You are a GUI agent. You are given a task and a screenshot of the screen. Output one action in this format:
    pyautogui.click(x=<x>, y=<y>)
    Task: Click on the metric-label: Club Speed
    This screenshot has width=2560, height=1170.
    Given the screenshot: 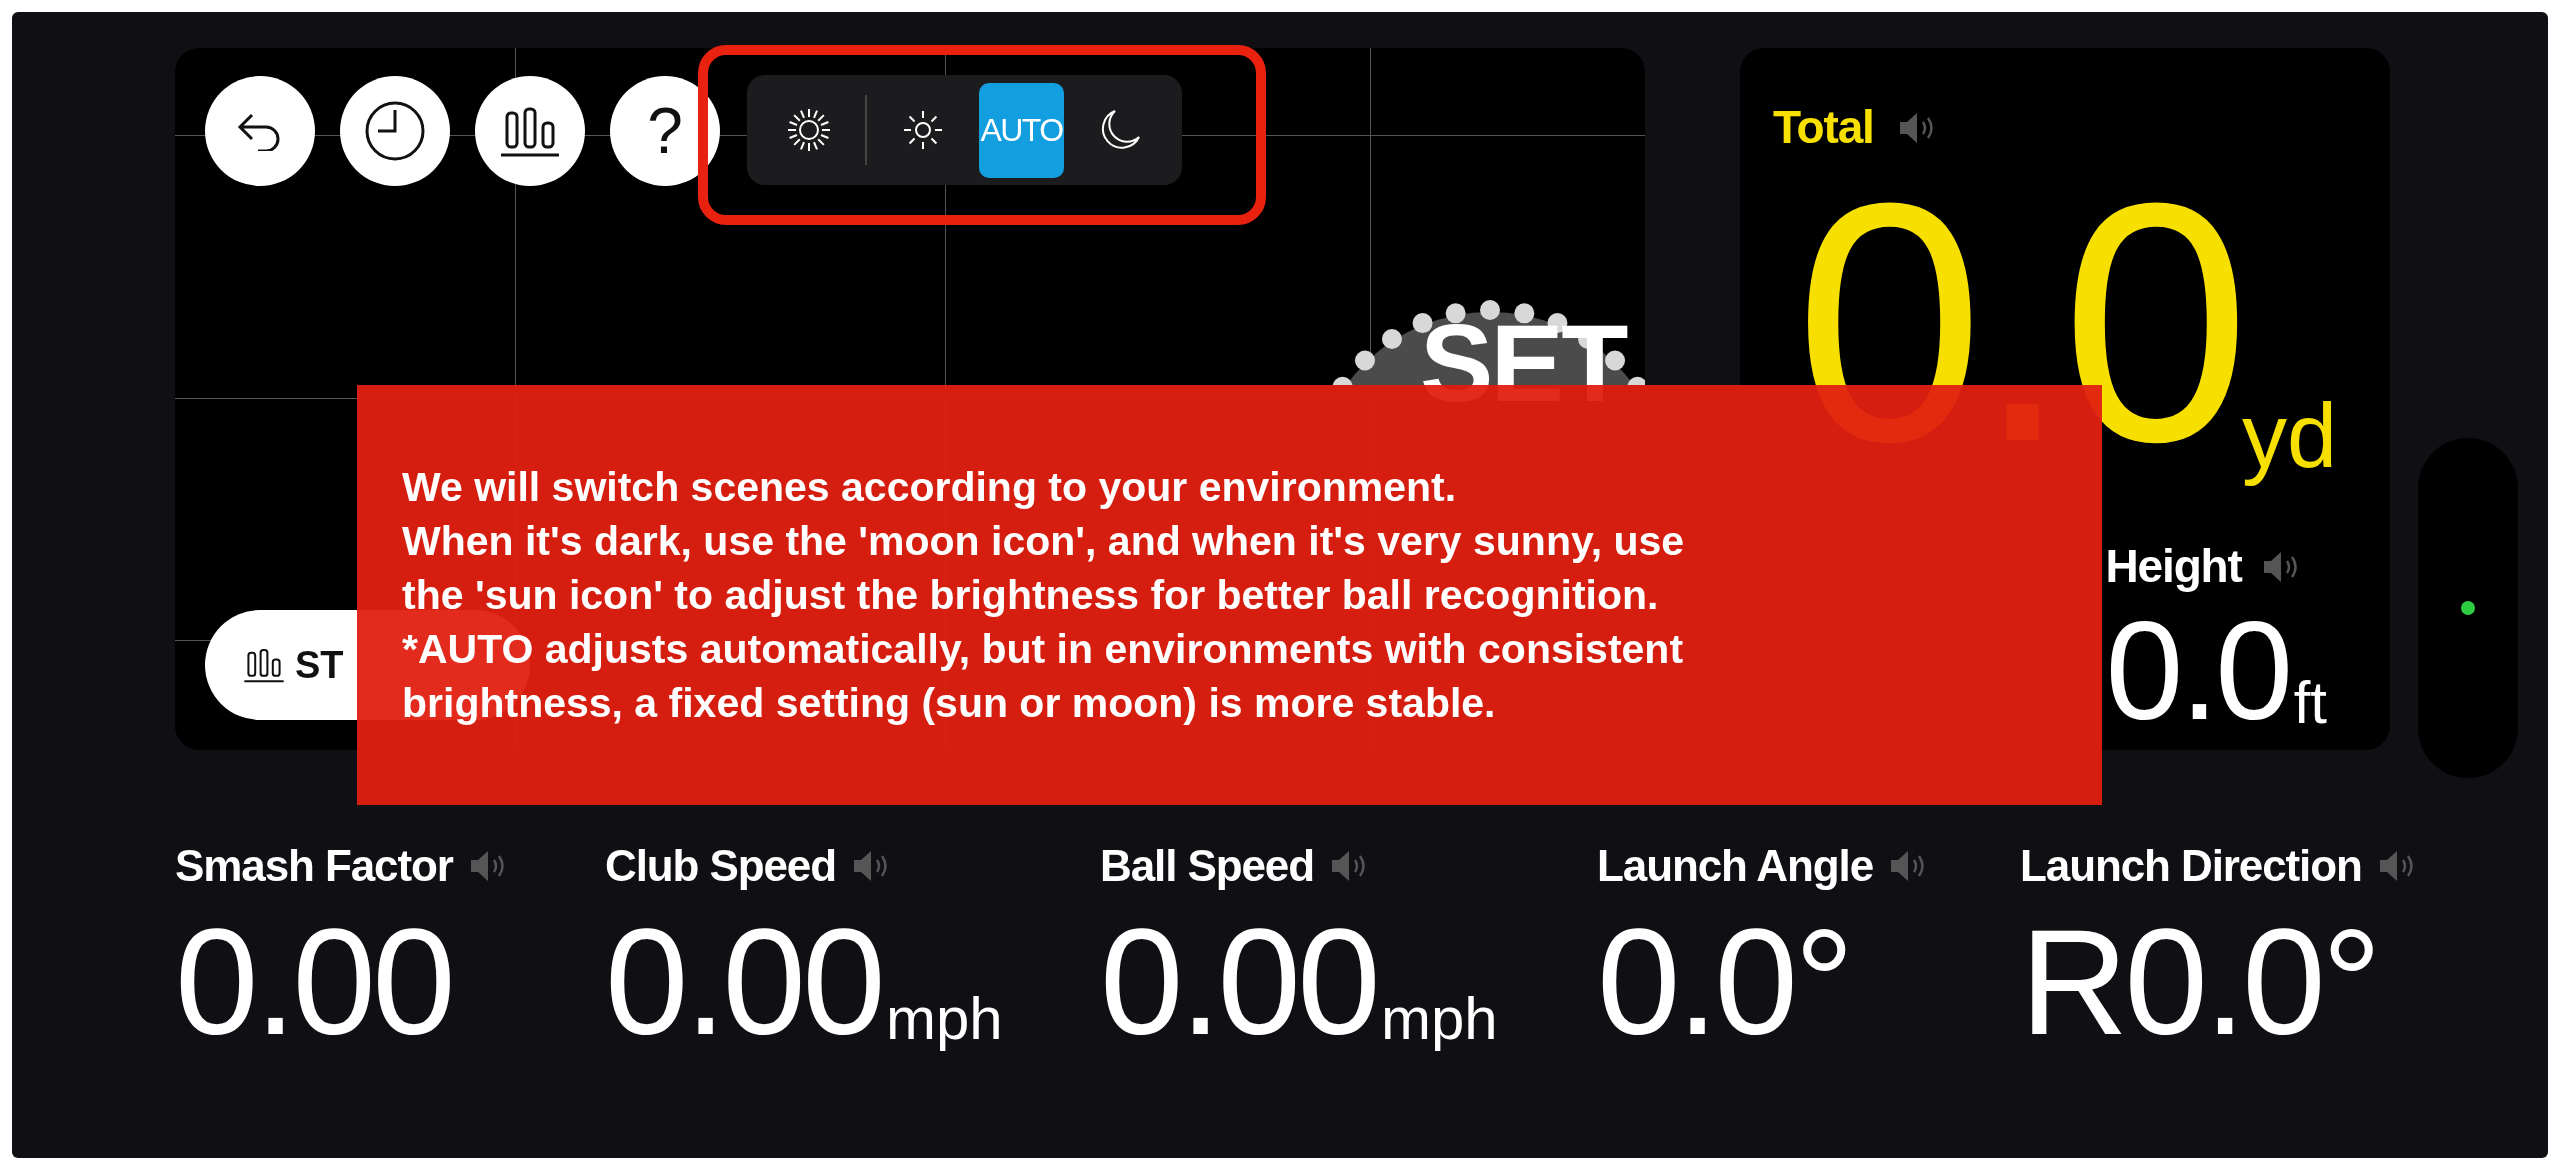 What is the action you would take?
    pyautogui.click(x=721, y=866)
    